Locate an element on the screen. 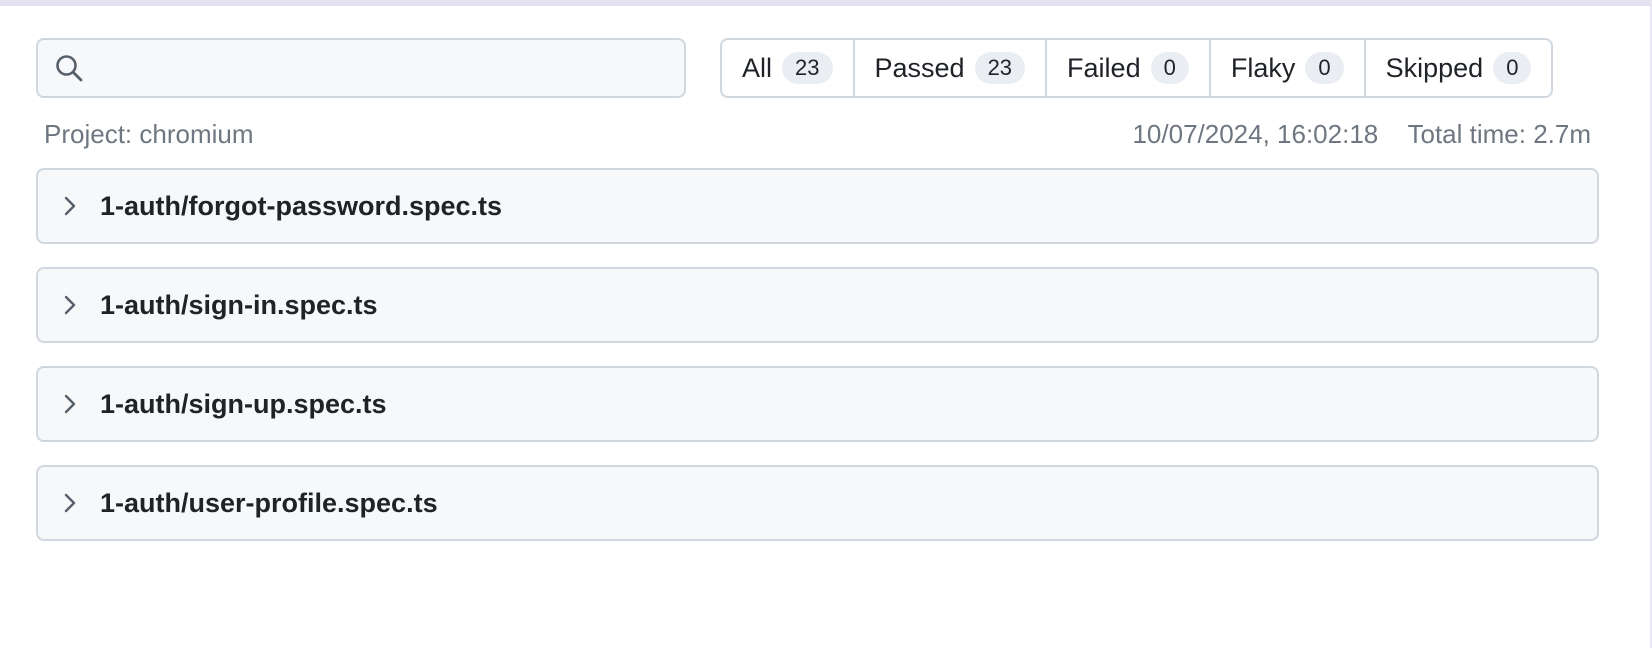  spec-file-name: 1-auth/forgot-password.spec.ts is located at coordinates (301, 205).